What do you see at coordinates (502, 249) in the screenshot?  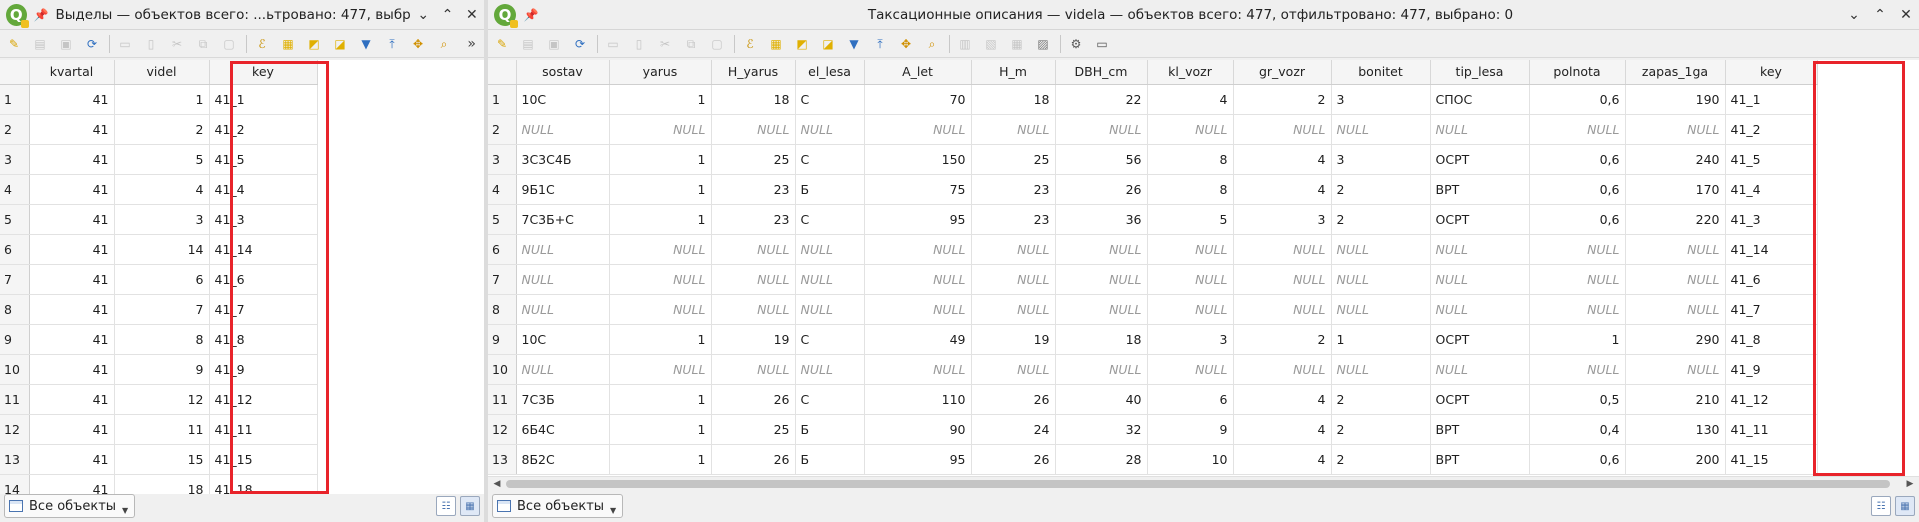 I see `row-number: 6` at bounding box center [502, 249].